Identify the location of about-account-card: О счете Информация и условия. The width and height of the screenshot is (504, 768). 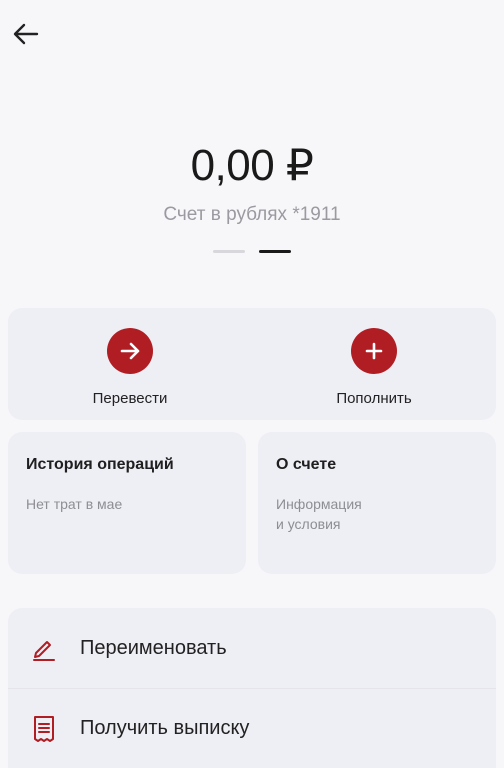
(377, 503).